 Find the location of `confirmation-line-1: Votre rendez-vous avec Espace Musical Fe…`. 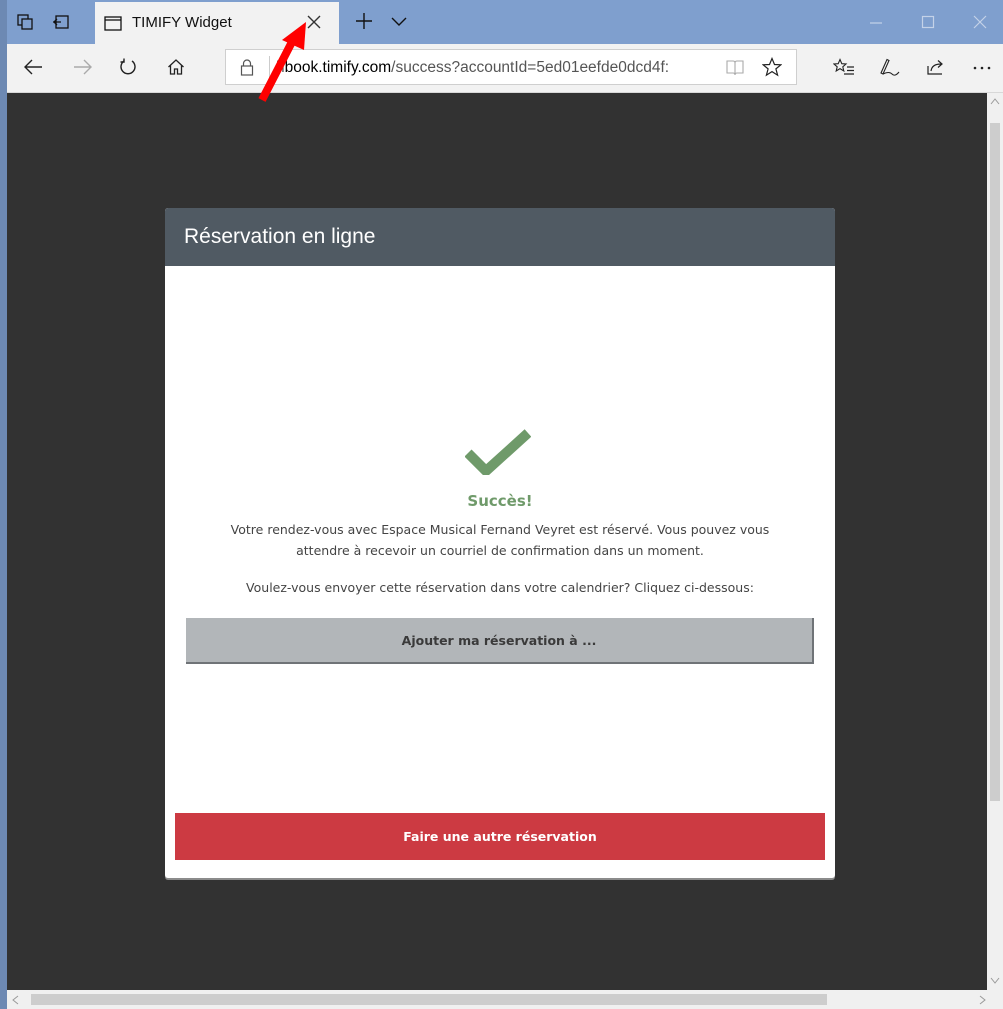

confirmation-line-1: Votre rendez-vous avec Espace Musical Fe… is located at coordinates (500, 529).